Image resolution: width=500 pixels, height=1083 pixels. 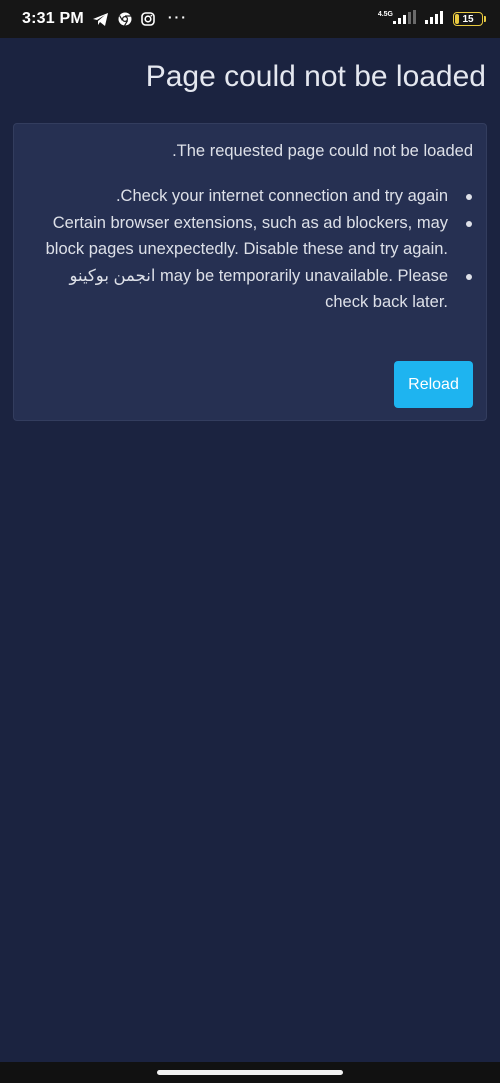 What do you see at coordinates (125, 19) in the screenshot?
I see `chrome-icon` at bounding box center [125, 19].